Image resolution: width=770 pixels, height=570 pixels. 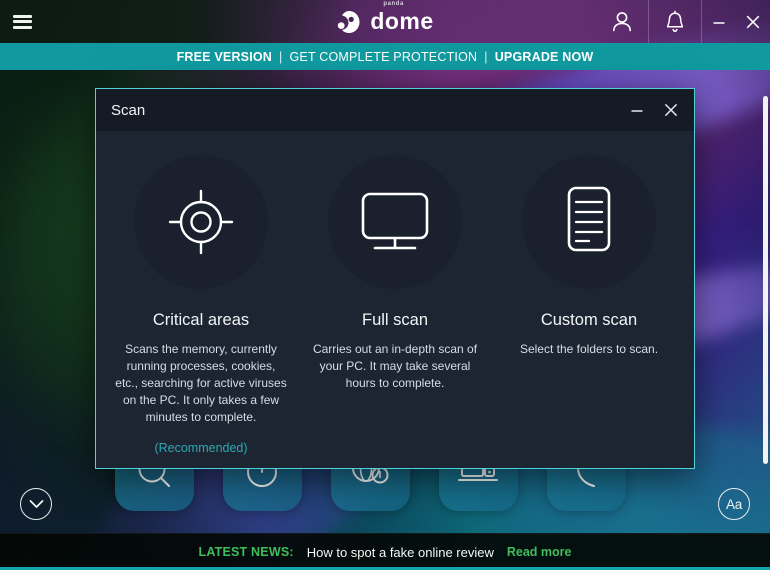 I want to click on title-bar: panda dome, so click(x=385, y=21).